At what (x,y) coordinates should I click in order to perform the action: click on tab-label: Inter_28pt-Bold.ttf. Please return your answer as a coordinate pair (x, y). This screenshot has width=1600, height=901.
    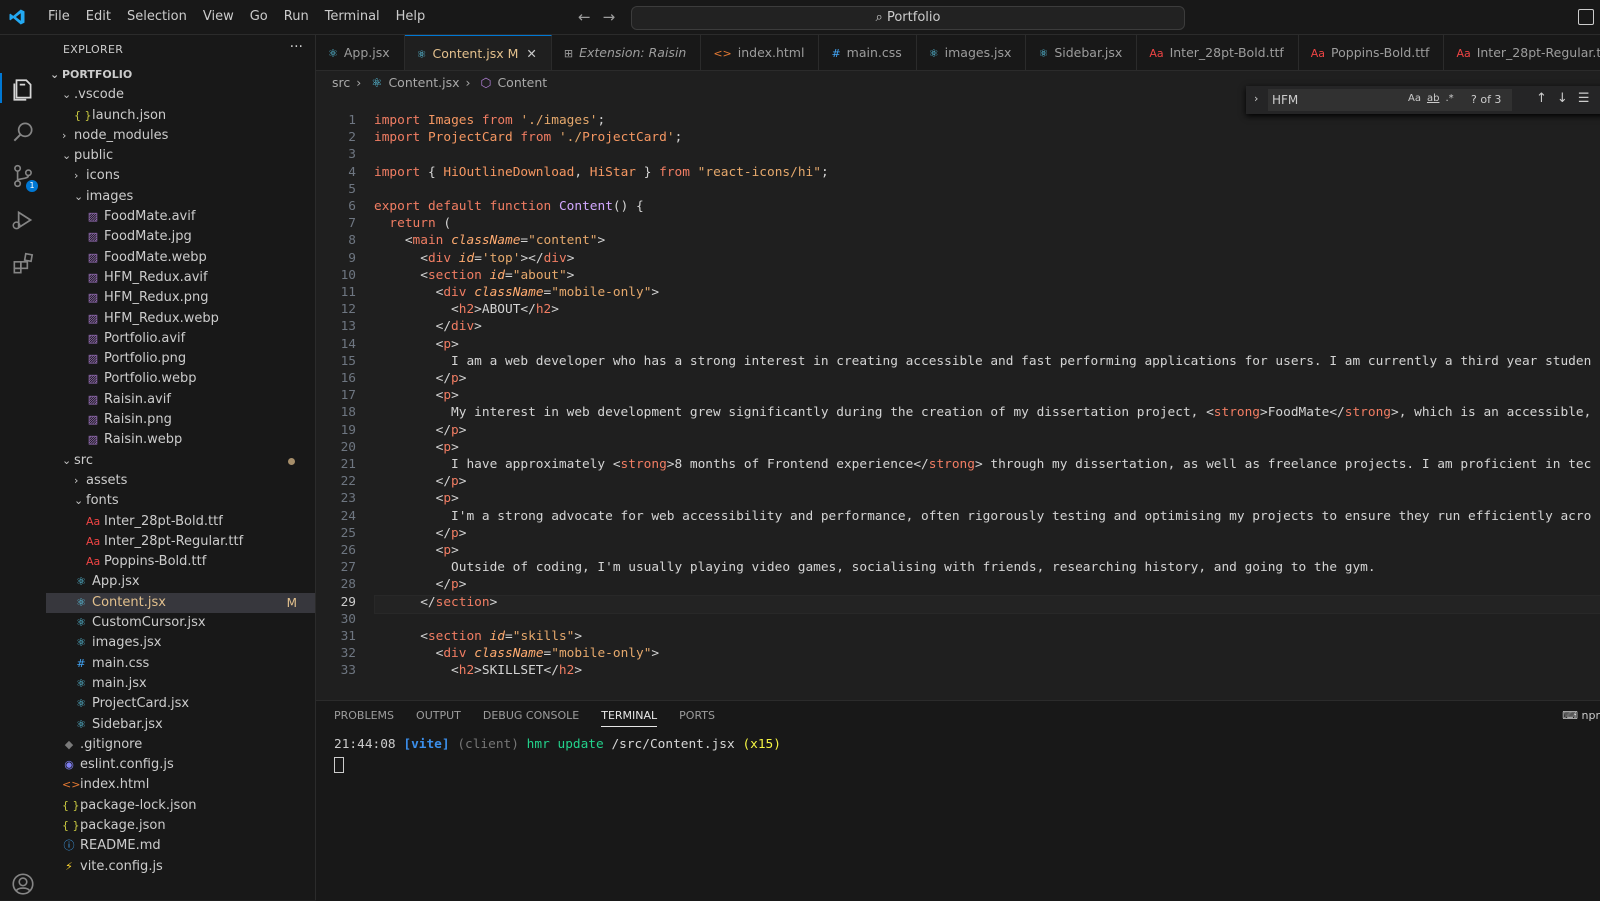
    Looking at the image, I should click on (1226, 52).